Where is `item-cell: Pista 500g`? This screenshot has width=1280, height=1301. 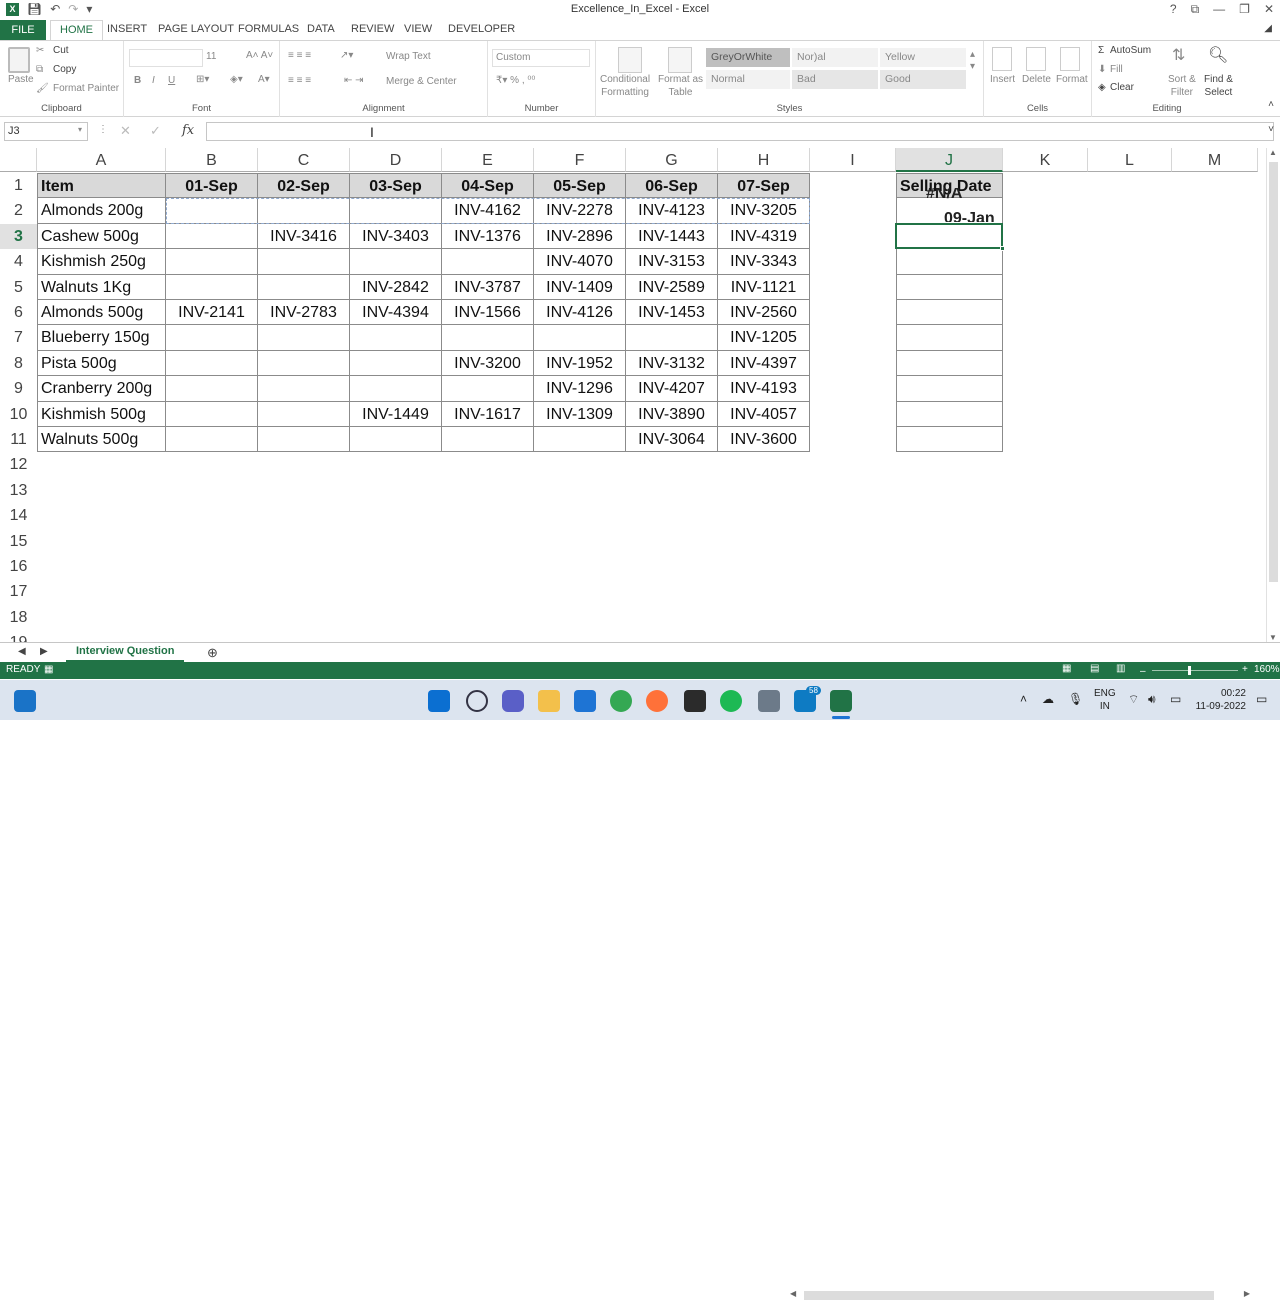 item-cell: Pista 500g is located at coordinates (101, 363).